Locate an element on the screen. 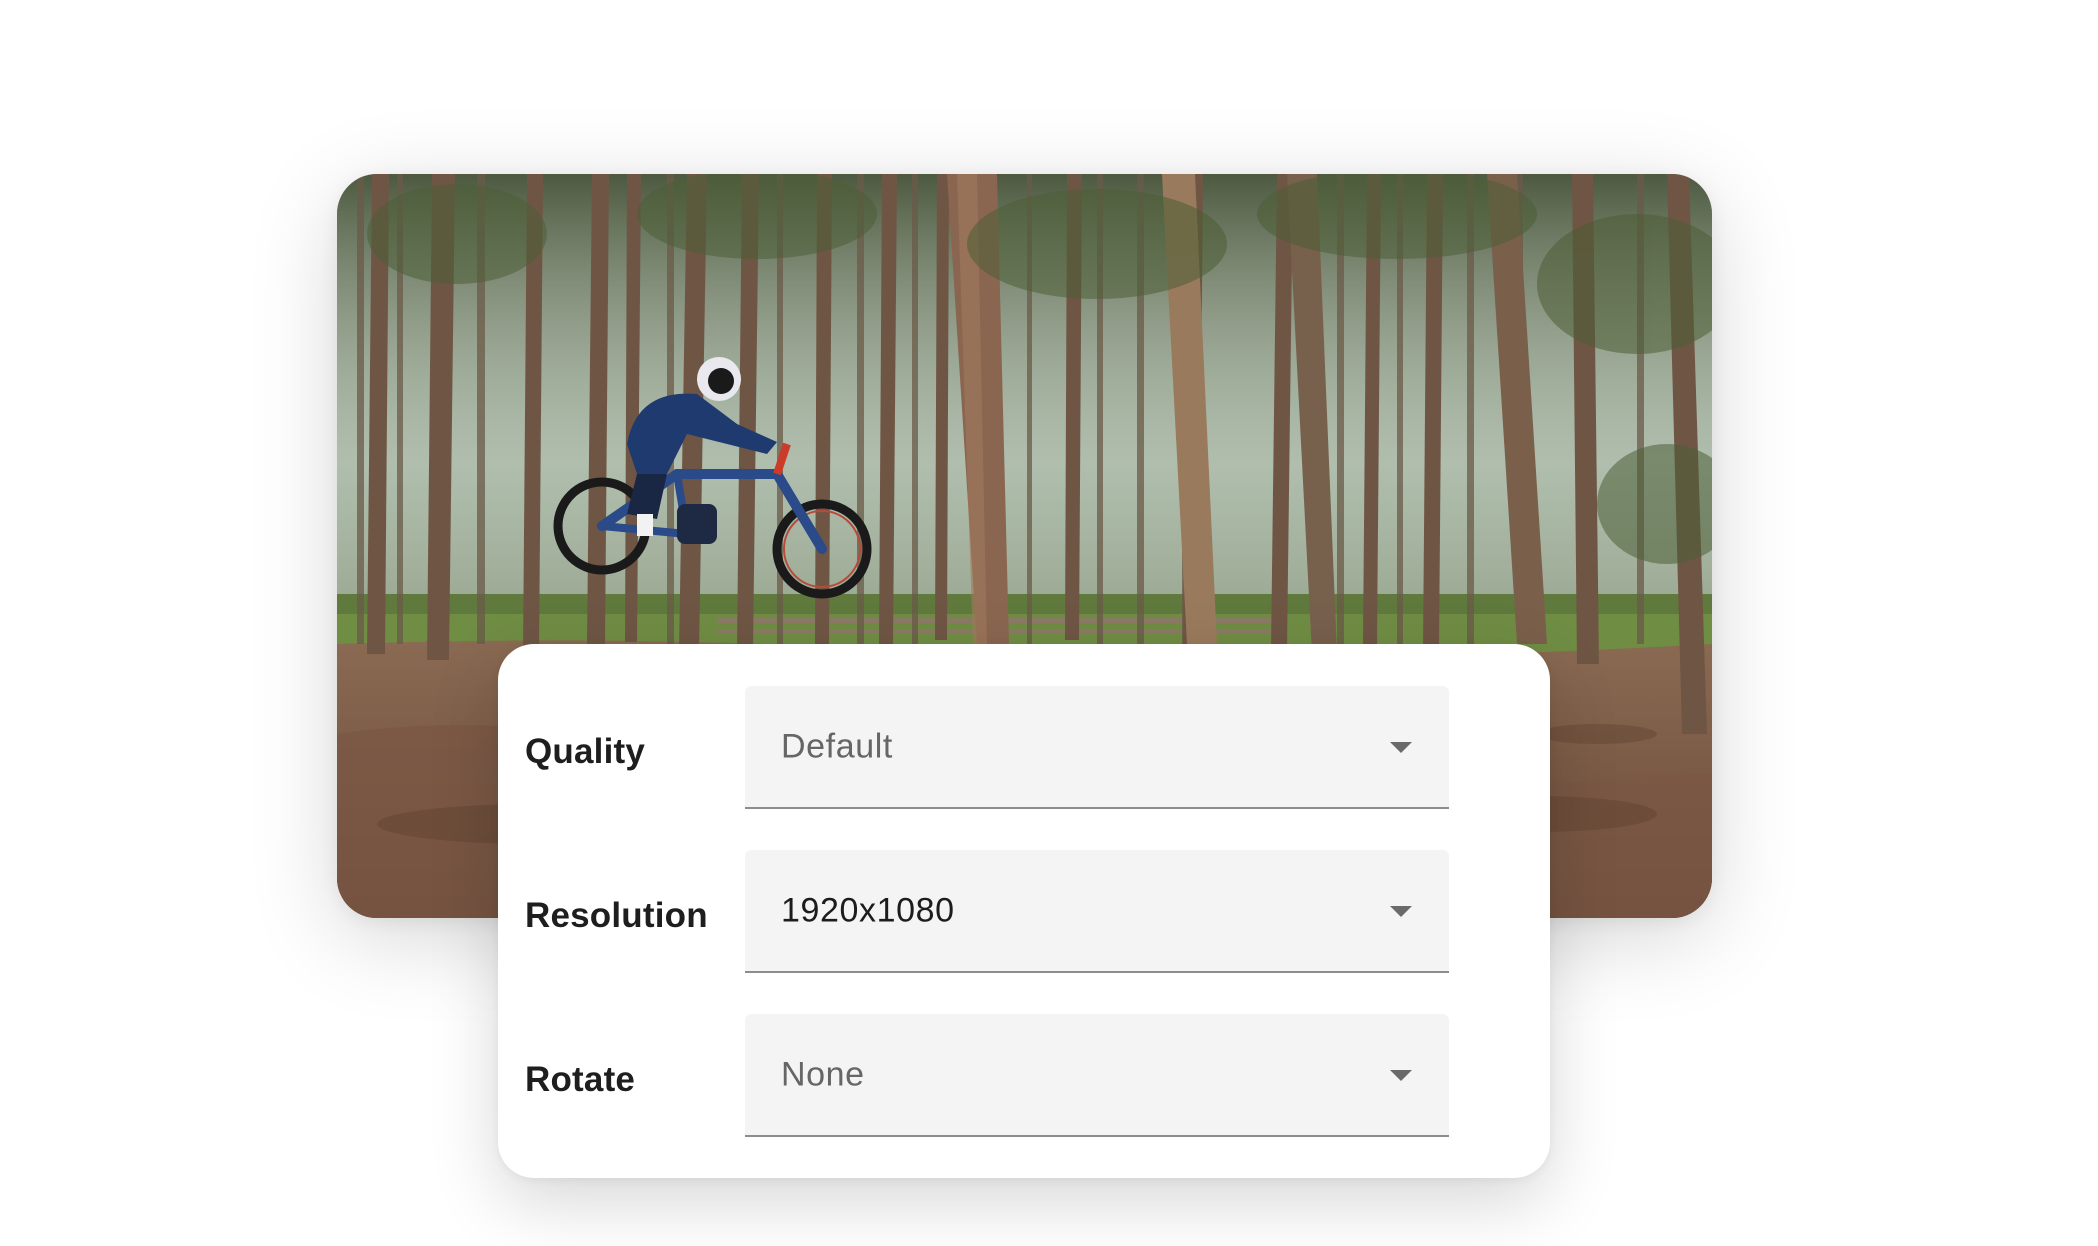 The width and height of the screenshot is (2098, 1246). rotate-label: Rotate is located at coordinates (580, 1079).